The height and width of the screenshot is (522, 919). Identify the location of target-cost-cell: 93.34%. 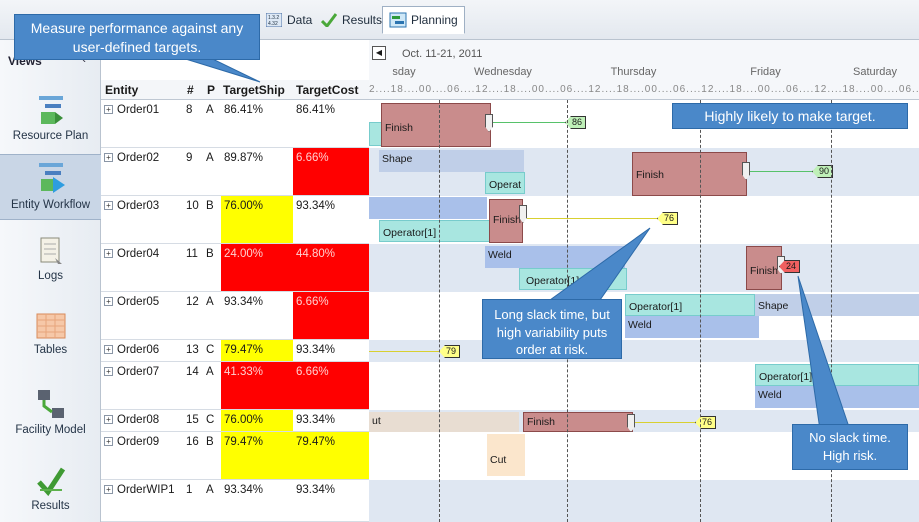
(331, 350).